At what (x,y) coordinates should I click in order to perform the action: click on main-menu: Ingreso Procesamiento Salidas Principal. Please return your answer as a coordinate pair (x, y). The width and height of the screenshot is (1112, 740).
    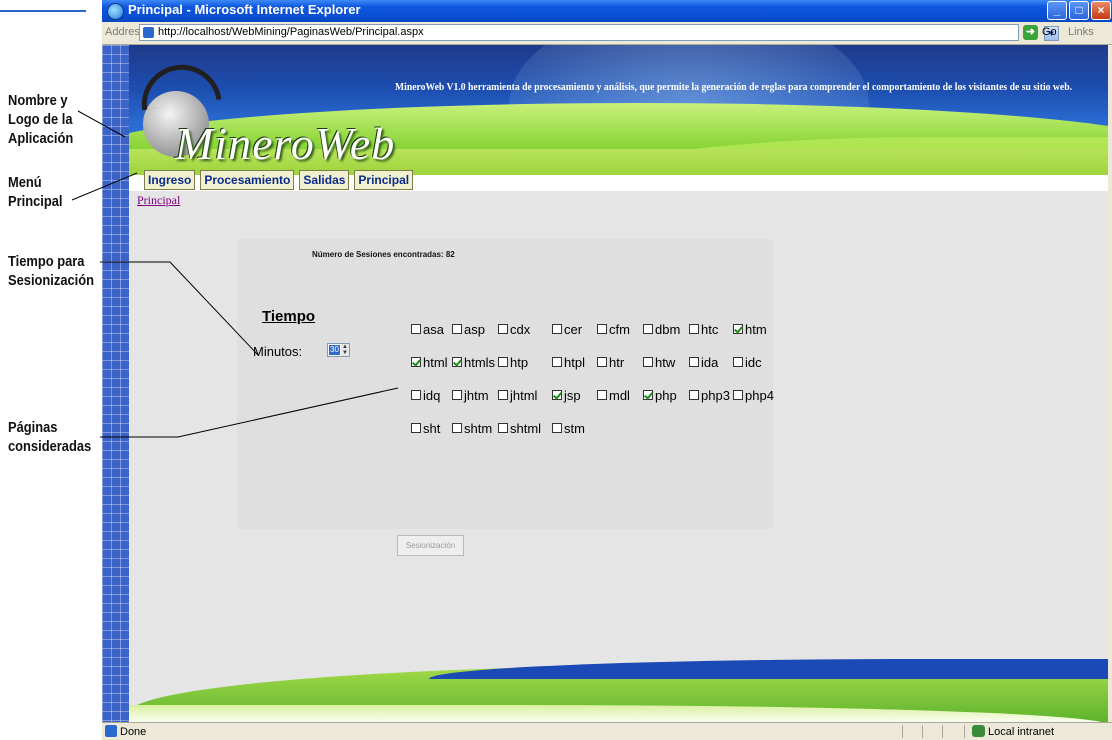
    Looking at the image, I should click on (279, 180).